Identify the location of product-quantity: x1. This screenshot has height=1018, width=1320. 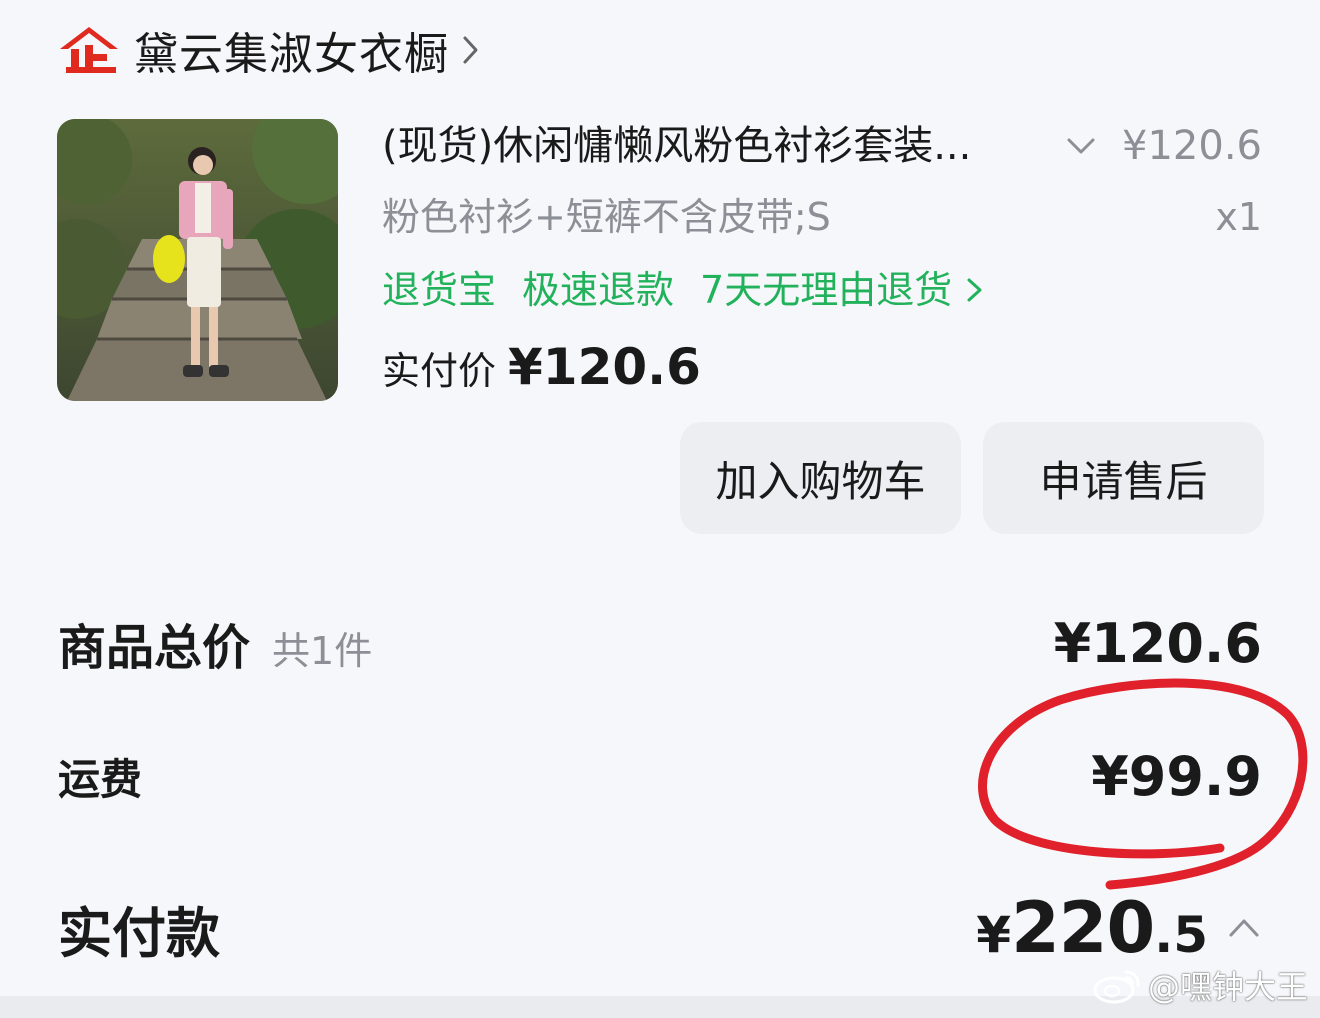
(1238, 217).